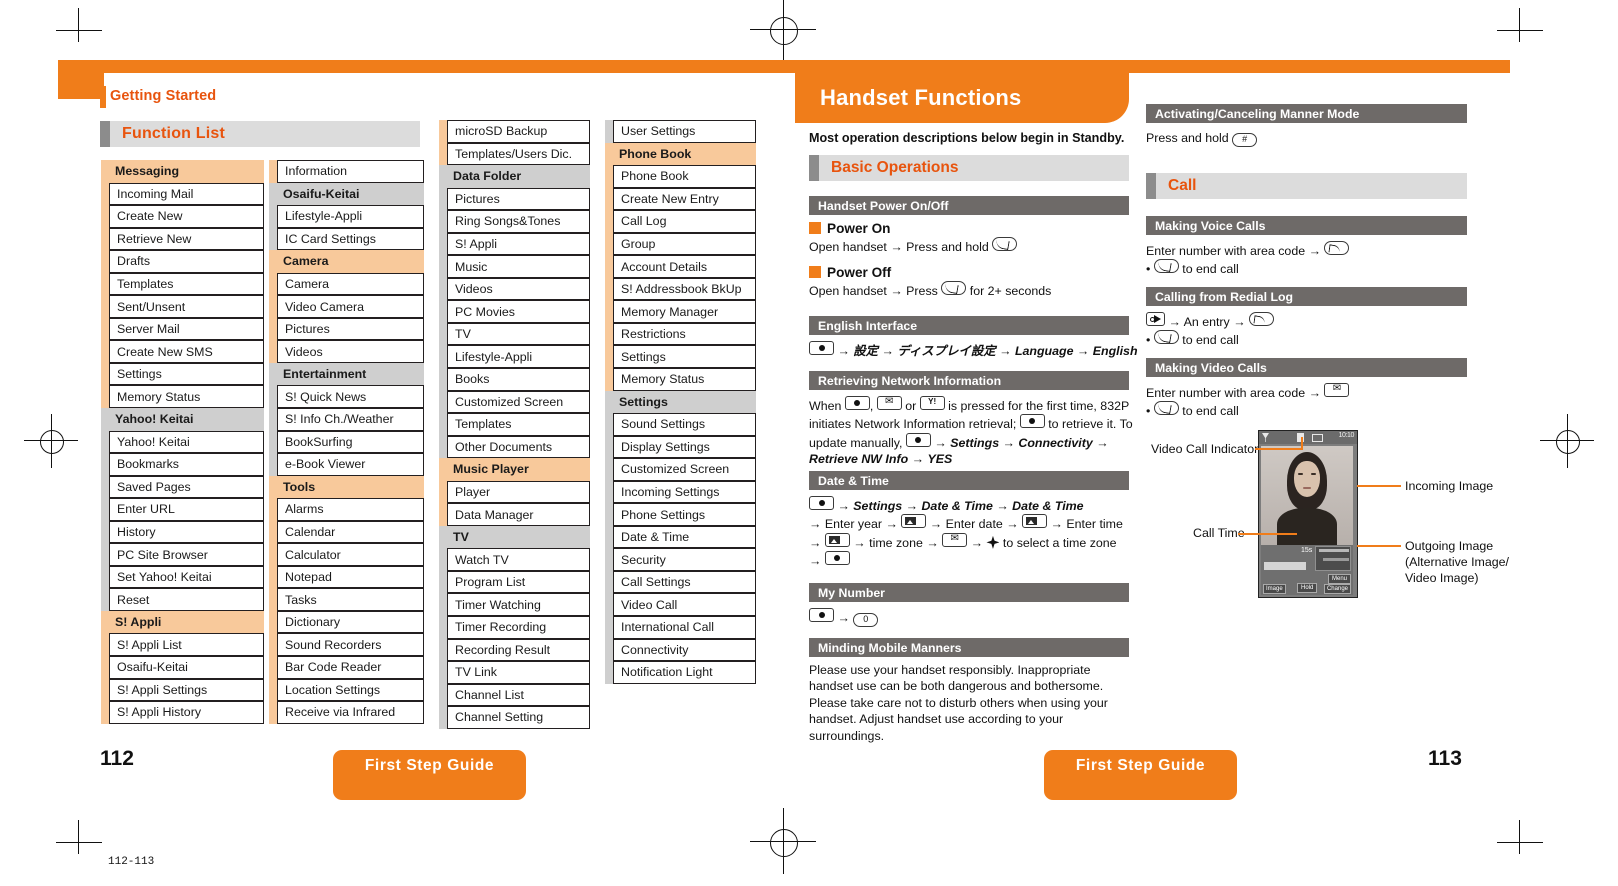 This screenshot has height=886, width=1618. What do you see at coordinates (103, 97) in the screenshot?
I see `running-head-marker` at bounding box center [103, 97].